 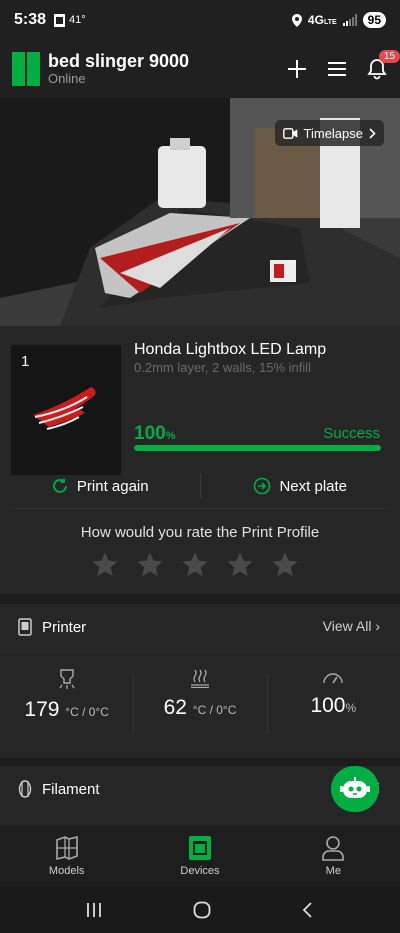 I want to click on honda-wing-model-image, so click(x=64, y=408).